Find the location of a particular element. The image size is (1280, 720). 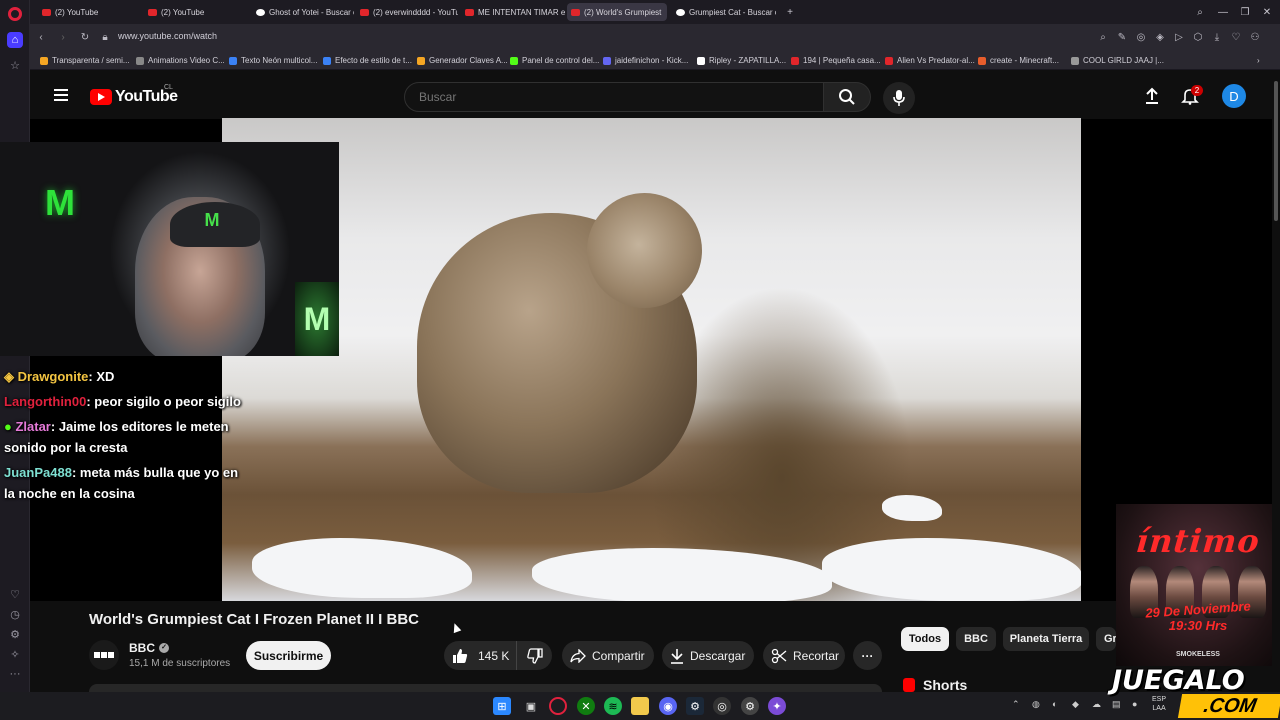

maximize-icon: ❐ is located at coordinates (1245, 12).